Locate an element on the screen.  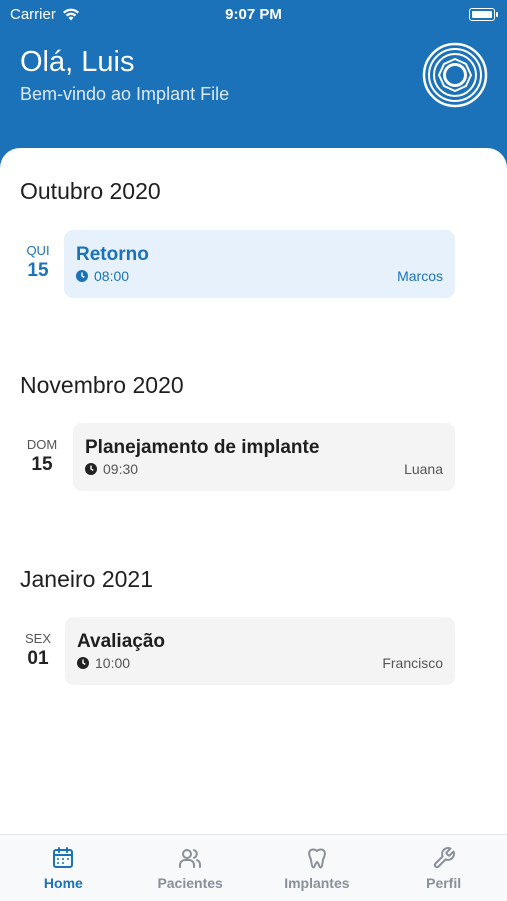
tooth-icon is located at coordinates (316, 858).